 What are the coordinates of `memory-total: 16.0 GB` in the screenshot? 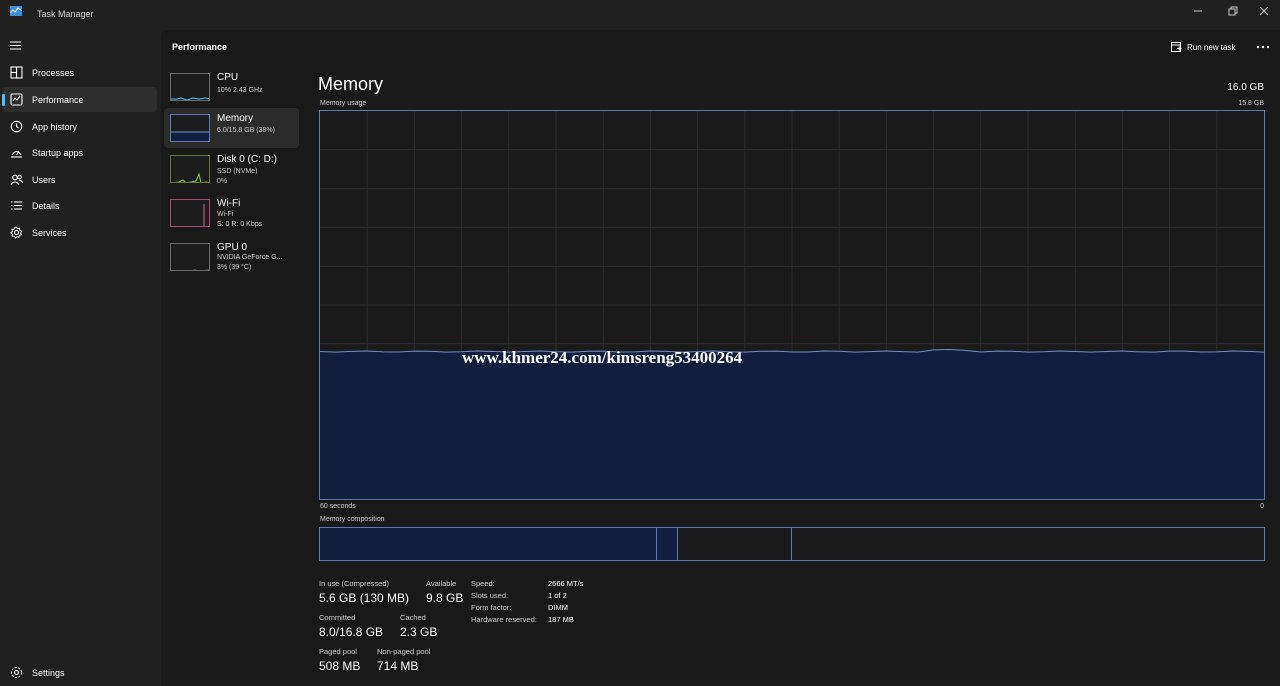 It's located at (1245, 87).